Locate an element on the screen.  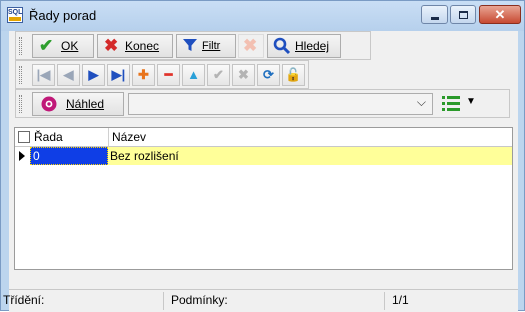
nav-next-button: ▶ is located at coordinates (93, 75).